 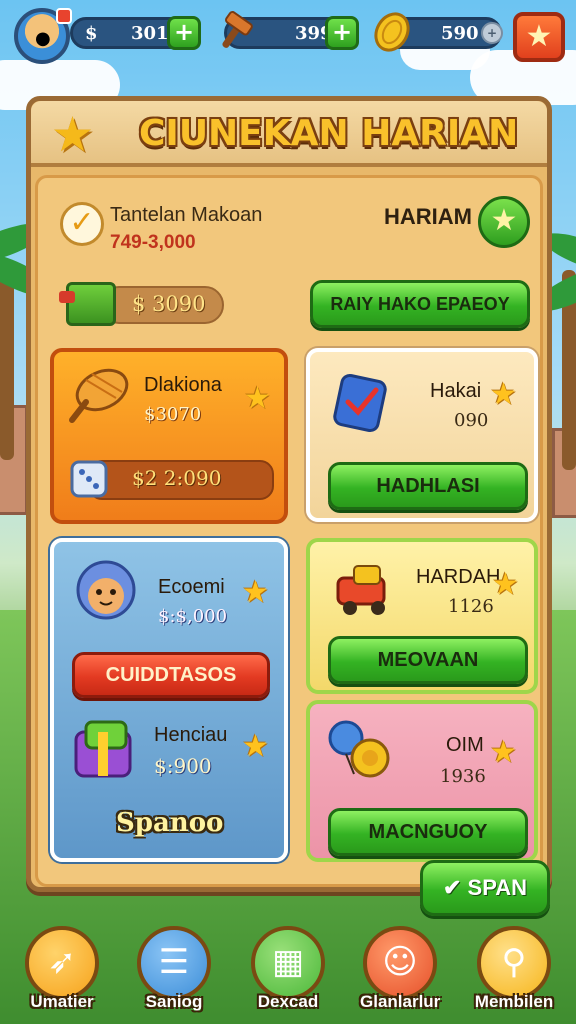 I want to click on span-button: ✔ SPAN, so click(x=485, y=888).